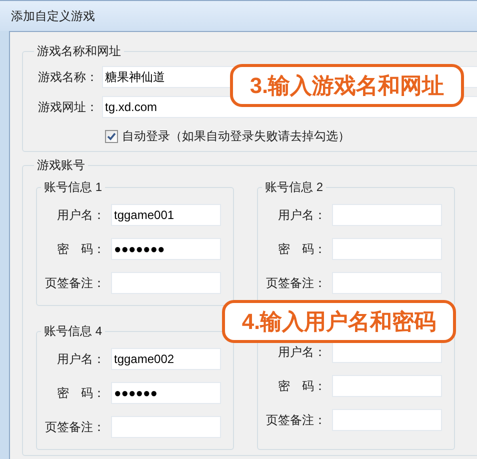  I want to click on group-title: 账号信息 1, so click(73, 187).